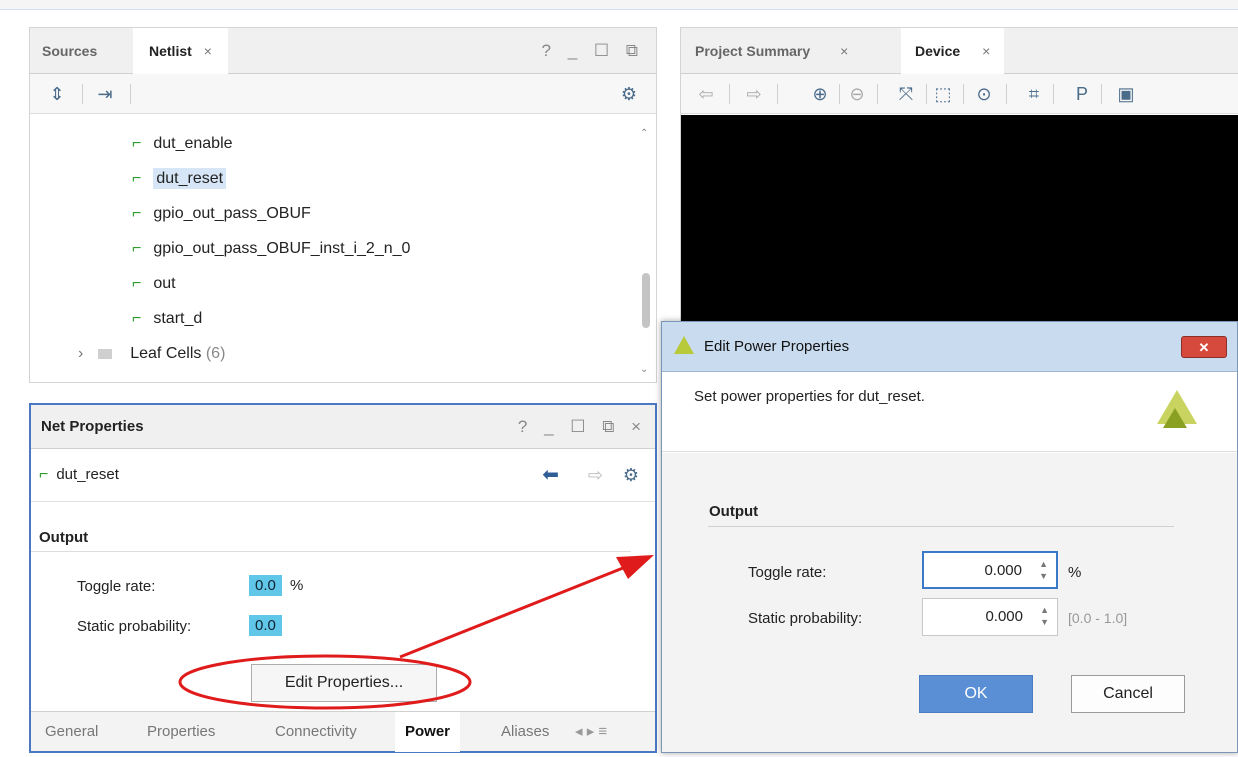 This screenshot has height=757, width=1238. Describe the element at coordinates (325, 682) in the screenshot. I see `annotation-ellipse` at that location.